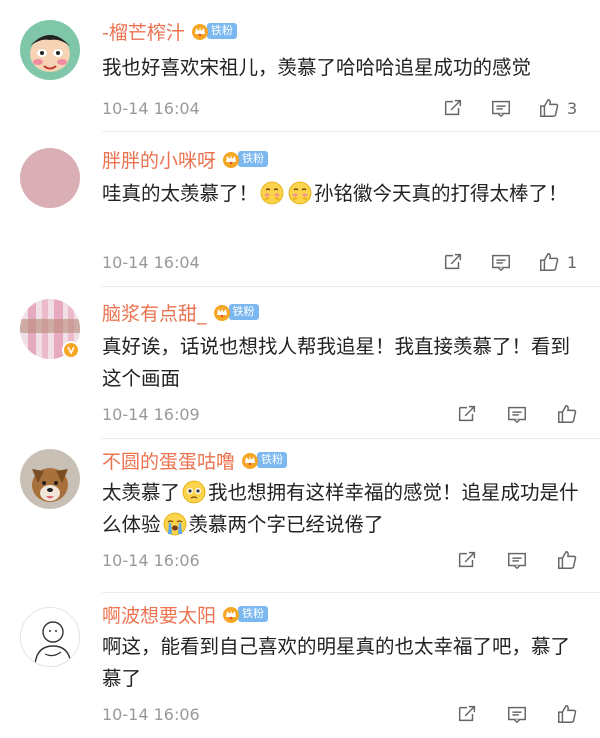  Describe the element at coordinates (168, 460) in the screenshot. I see `username: 不圆的蛋蛋咕噜` at that location.